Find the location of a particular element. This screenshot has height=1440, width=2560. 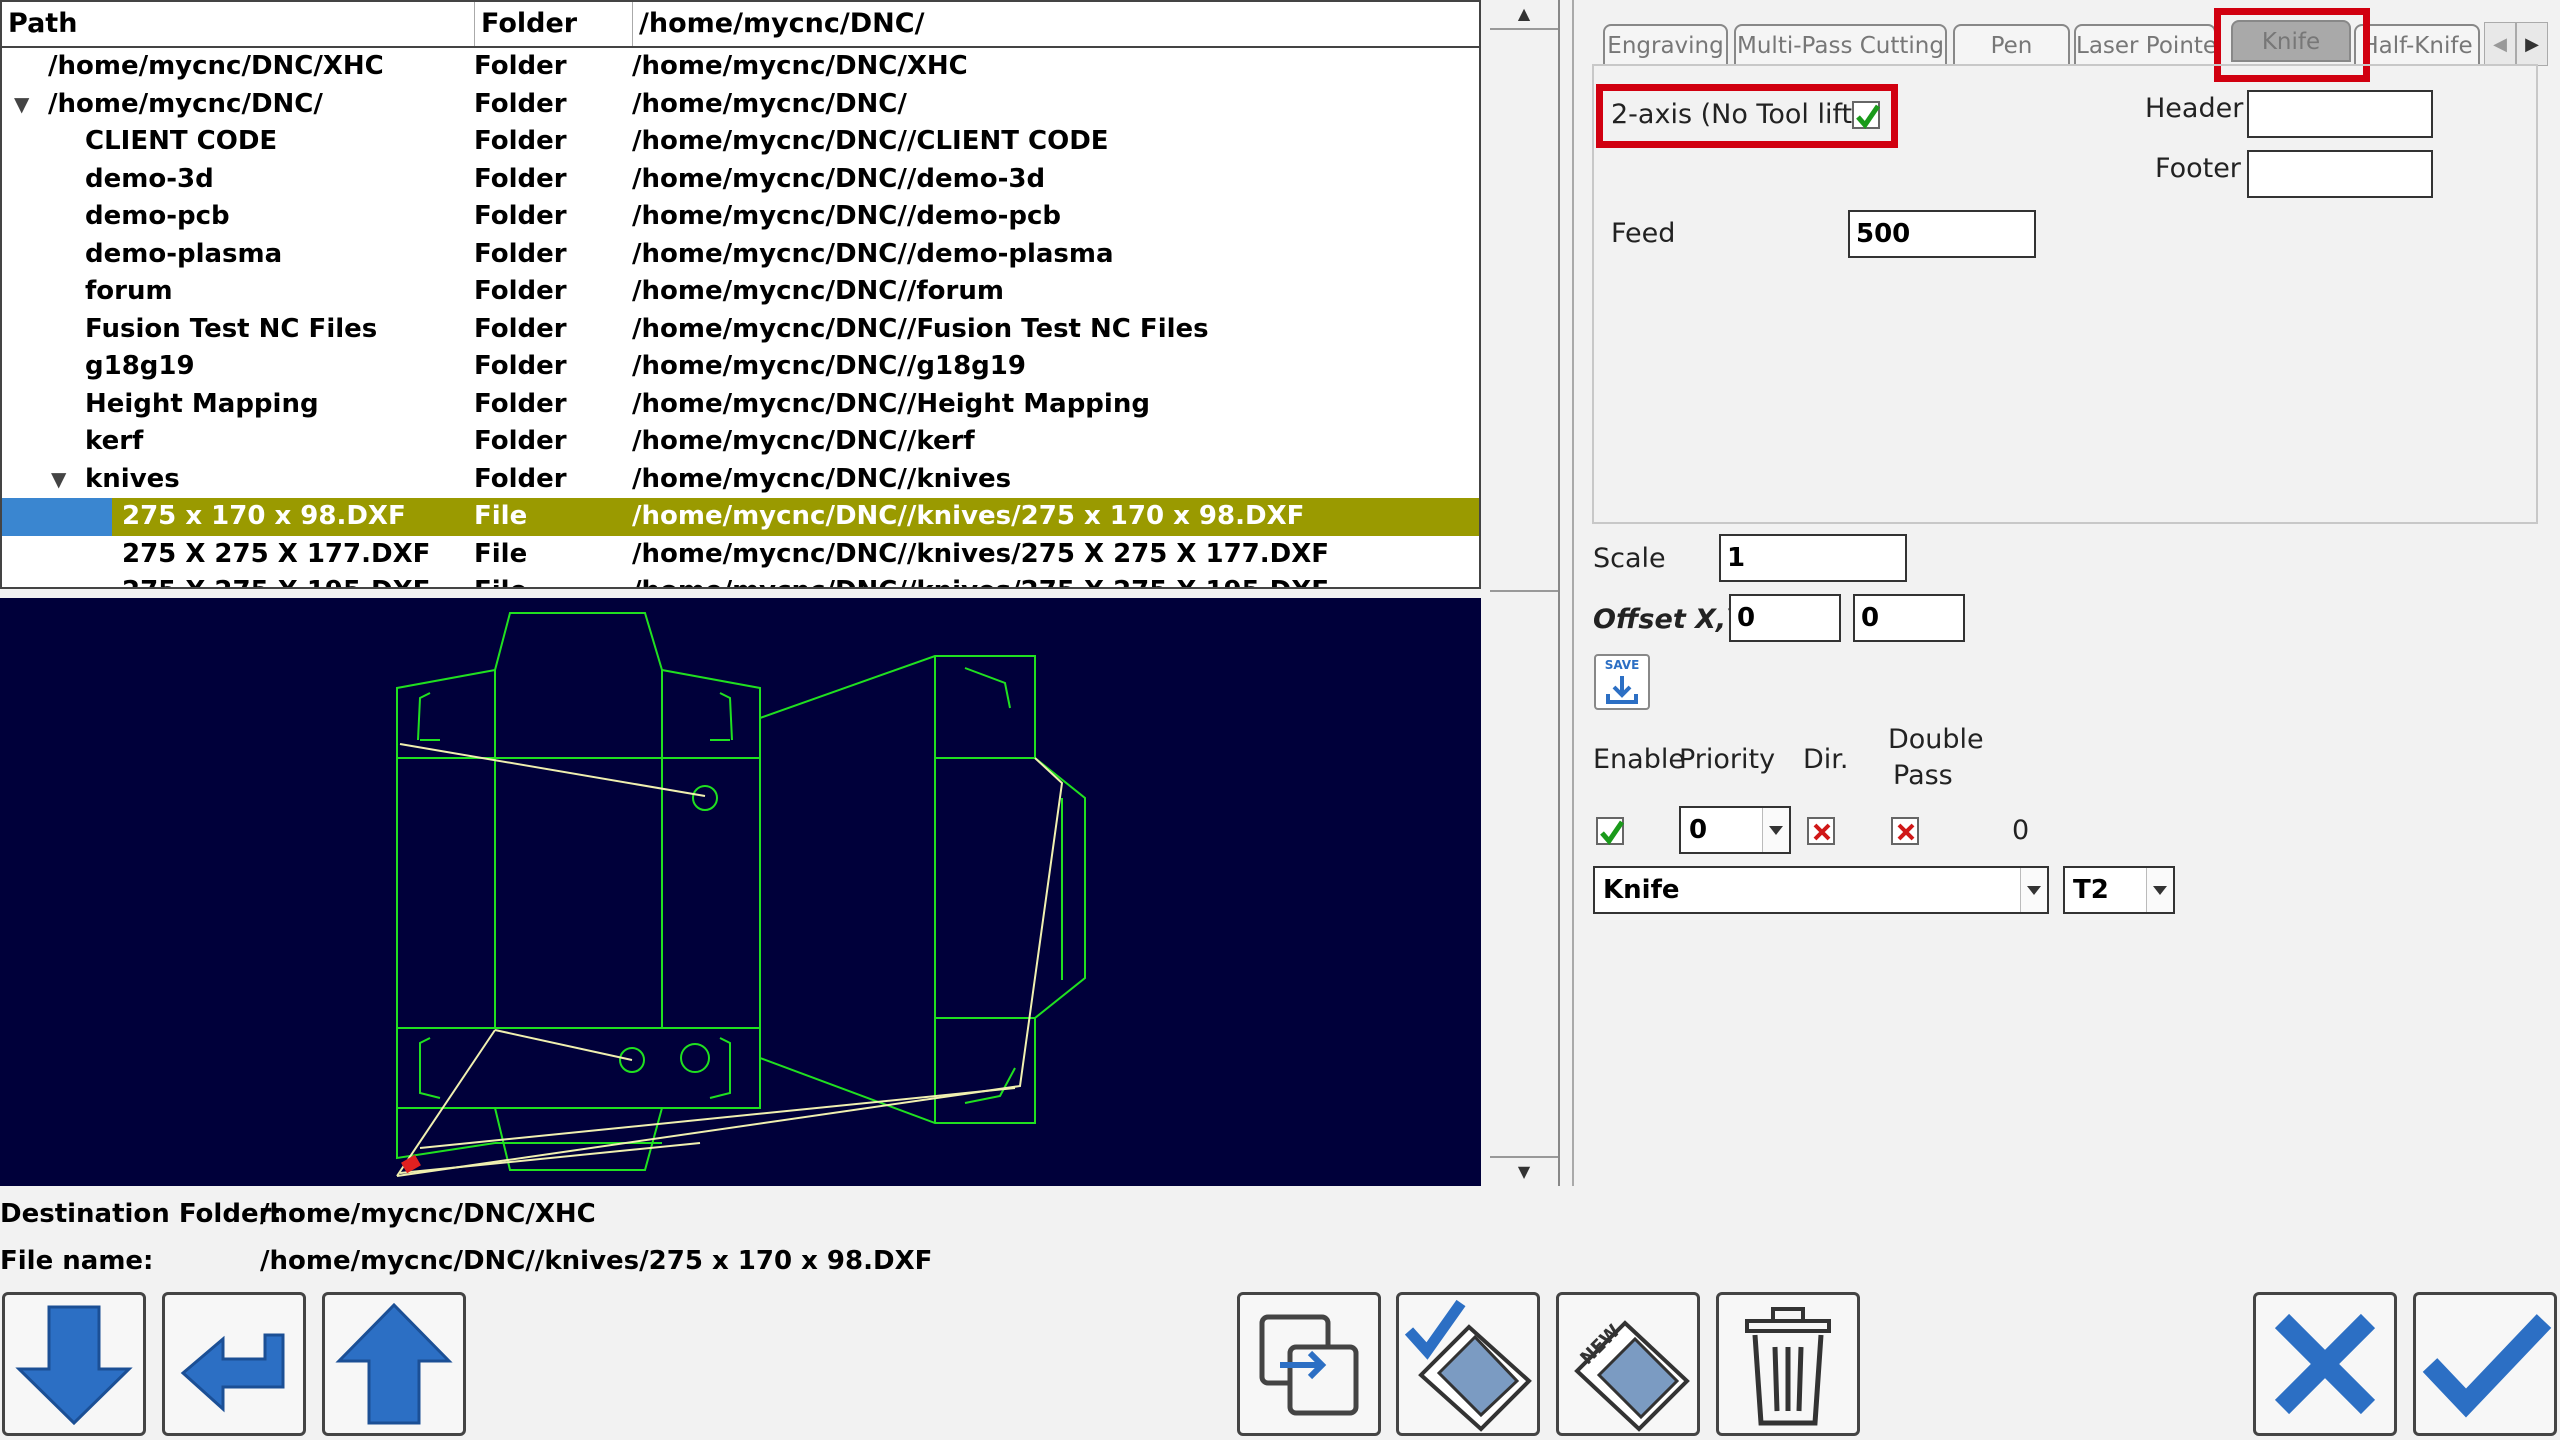

ok-button is located at coordinates (2485, 1364).